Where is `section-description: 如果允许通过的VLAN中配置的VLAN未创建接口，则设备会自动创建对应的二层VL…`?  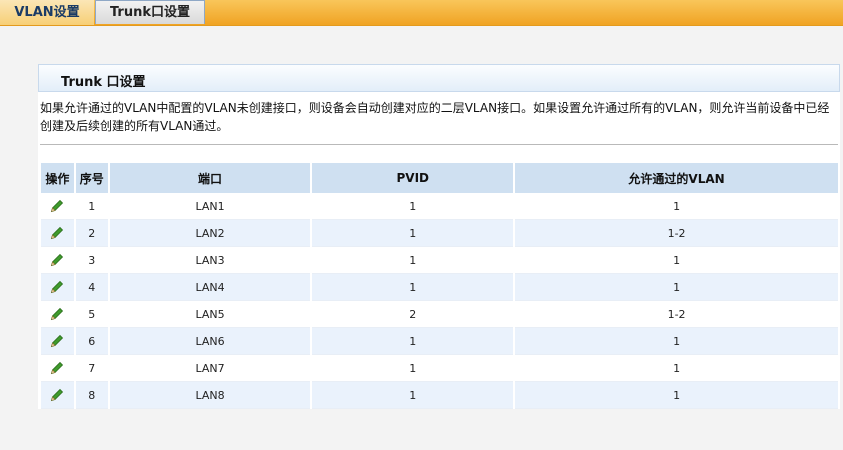
section-description: 如果允许通过的VLAN中配置的VLAN未创建接口，则设备会自动创建对应的二层VL… is located at coordinates (435, 117).